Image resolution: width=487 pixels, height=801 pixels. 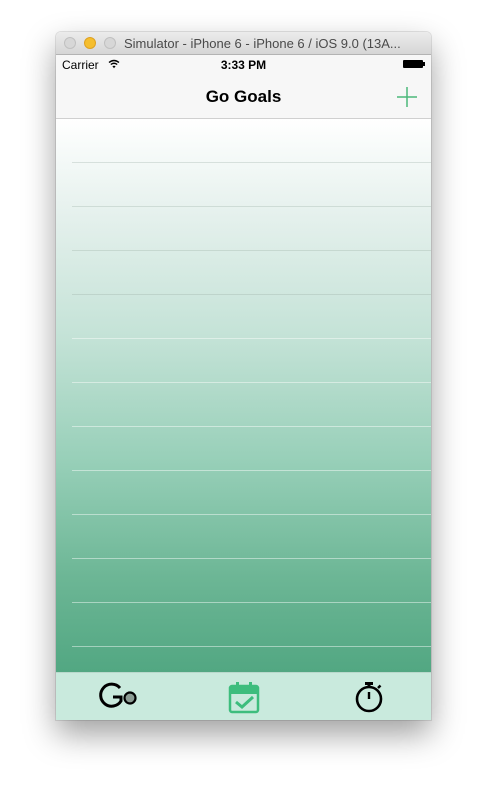 I want to click on status-time: 3:33 PM, so click(x=243, y=65).